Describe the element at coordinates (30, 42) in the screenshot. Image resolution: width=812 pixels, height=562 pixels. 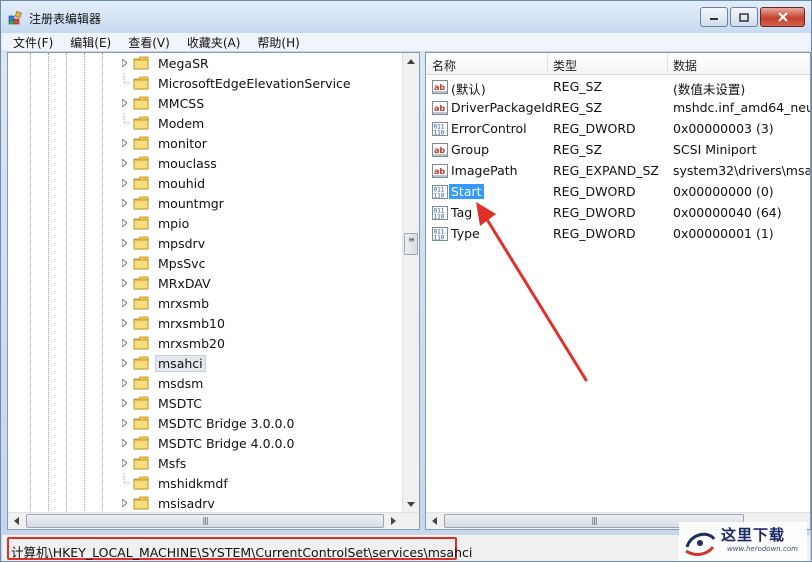
I see `menu-file: 文件(F)` at that location.